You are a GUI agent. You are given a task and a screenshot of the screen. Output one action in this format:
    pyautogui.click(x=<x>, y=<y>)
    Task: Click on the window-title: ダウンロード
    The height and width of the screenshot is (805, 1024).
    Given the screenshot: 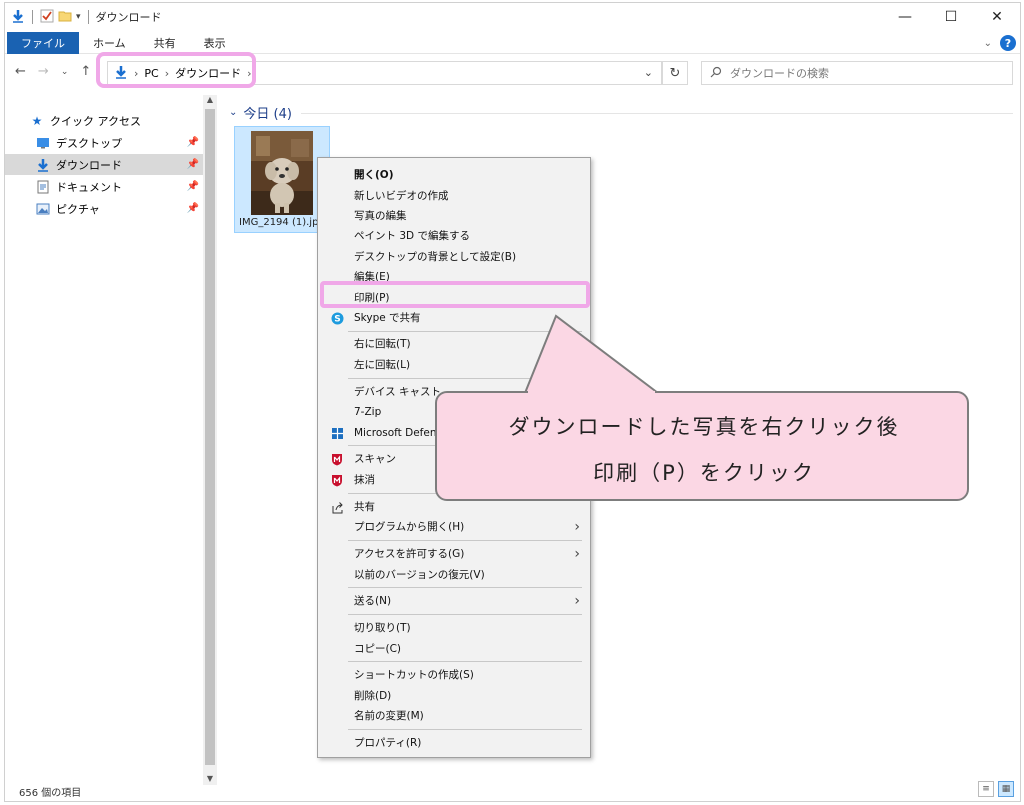 What is the action you would take?
    pyautogui.click(x=128, y=17)
    